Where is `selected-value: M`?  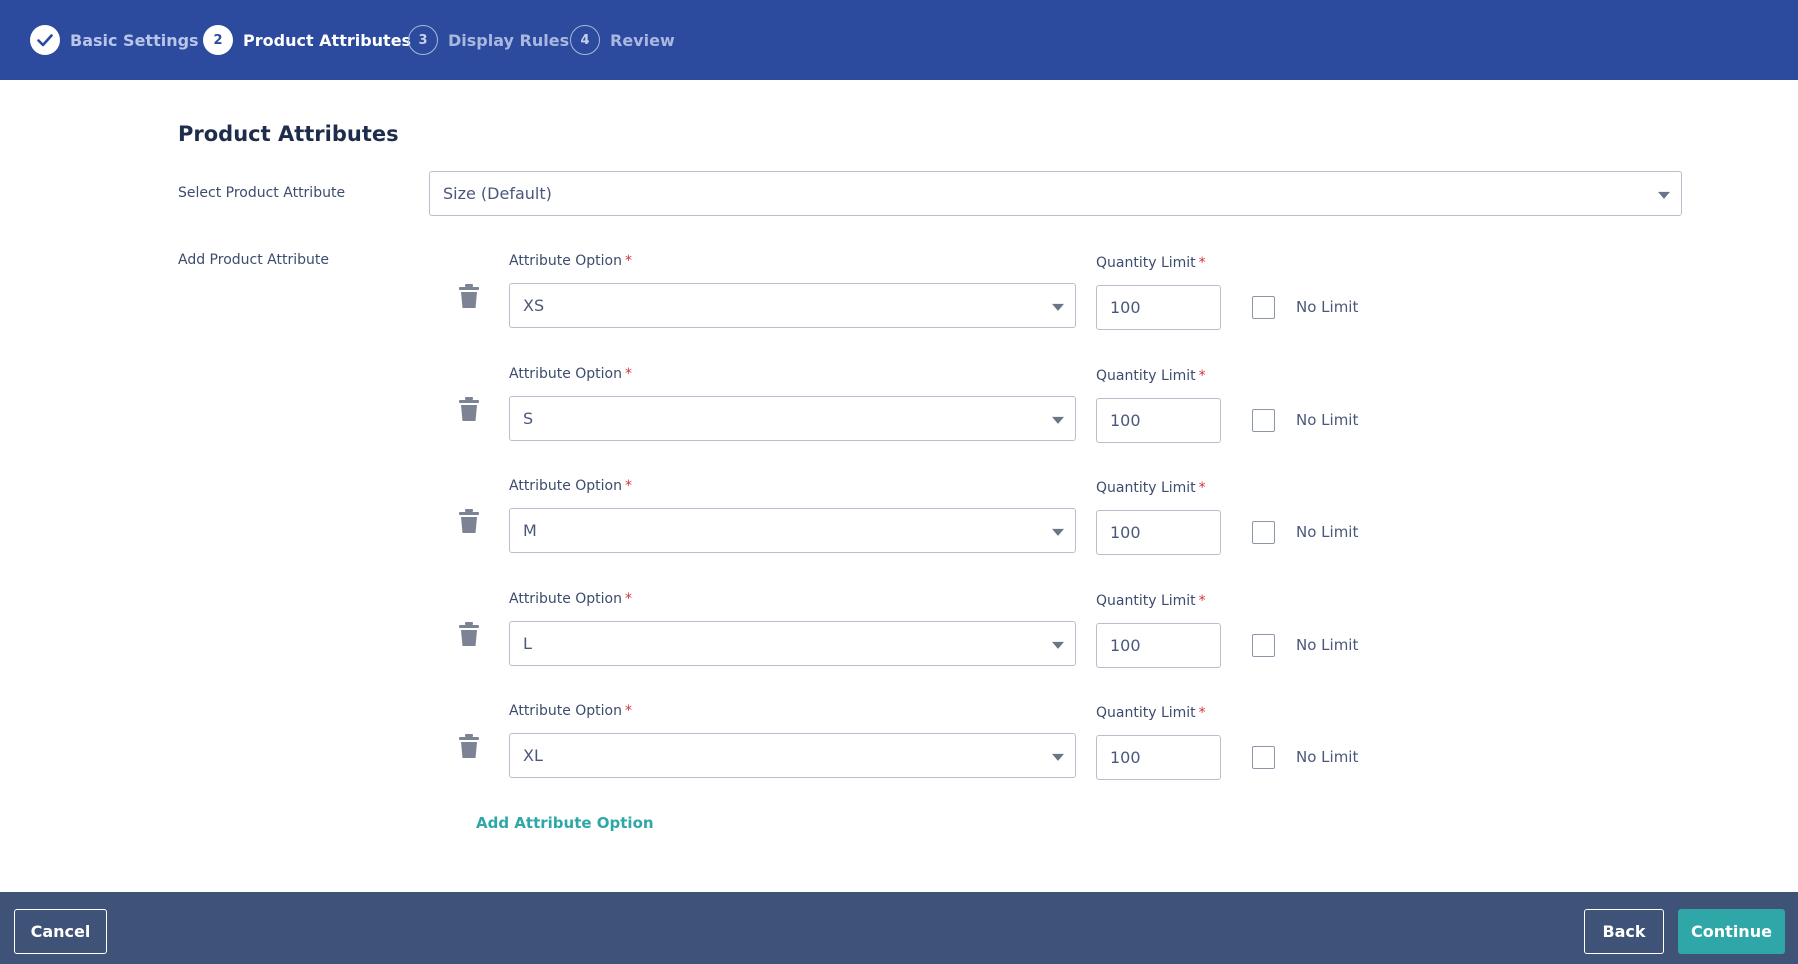
selected-value: M is located at coordinates (530, 530).